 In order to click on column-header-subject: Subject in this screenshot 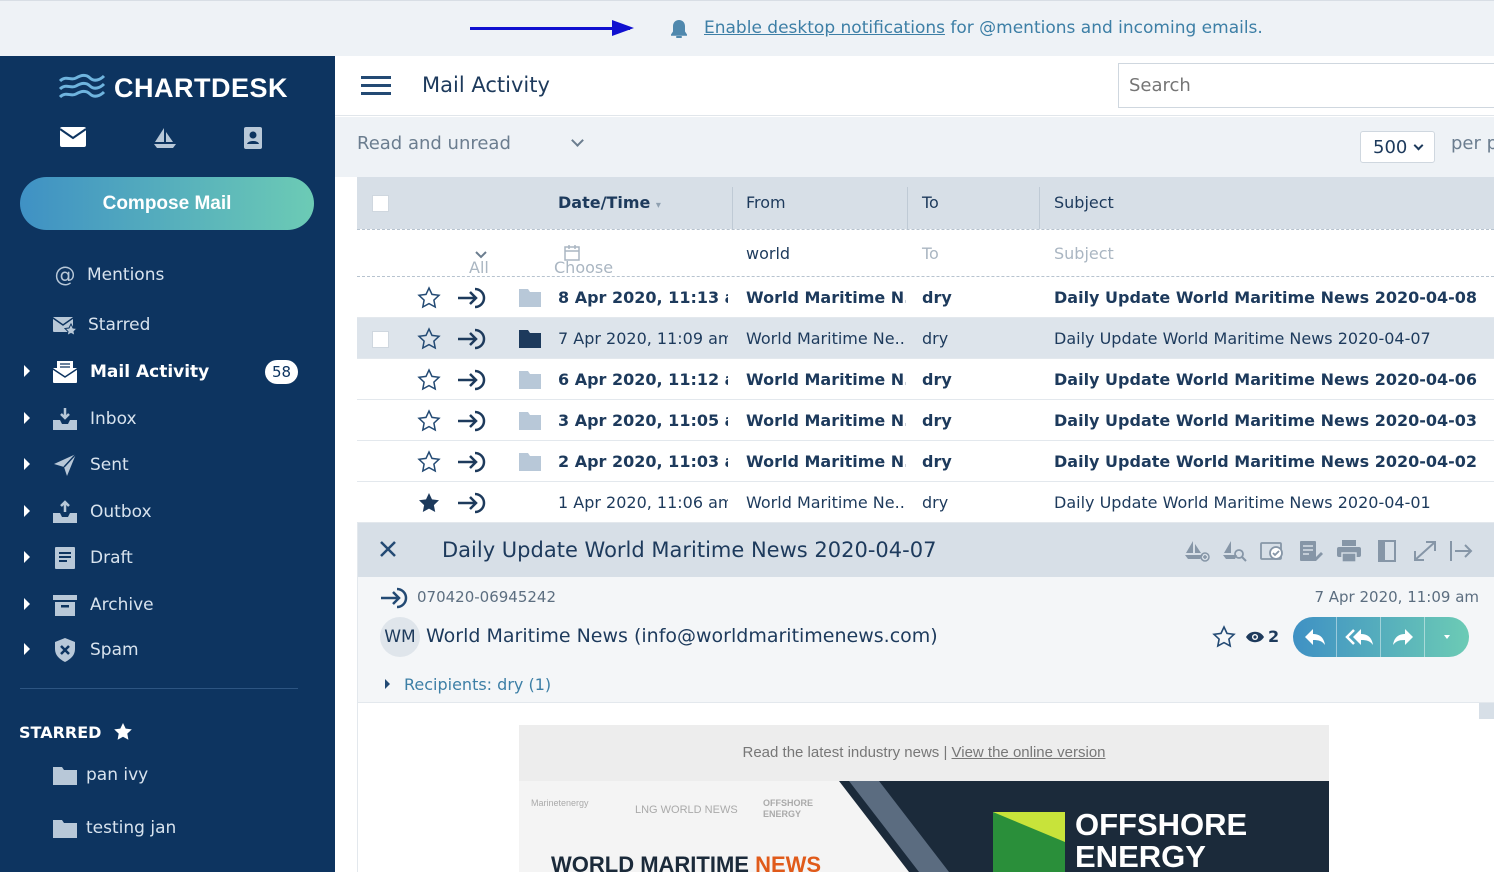, I will do `click(1084, 202)`.